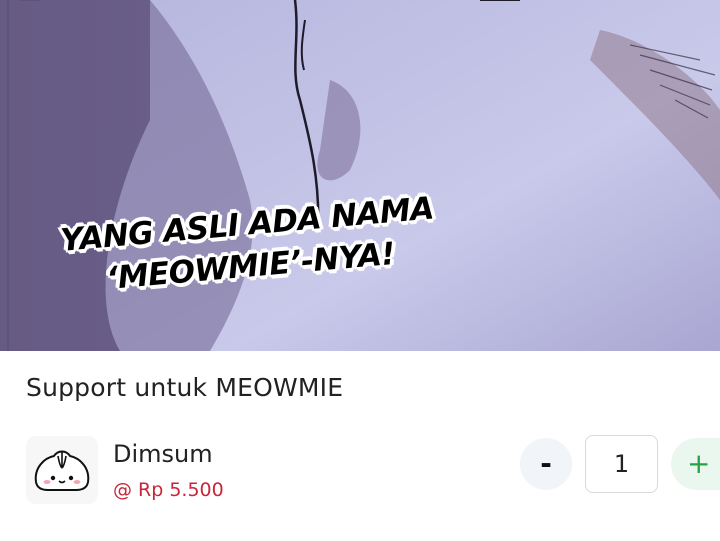 This screenshot has width=720, height=541. I want to click on decrease-quantity-button: -, so click(546, 464).